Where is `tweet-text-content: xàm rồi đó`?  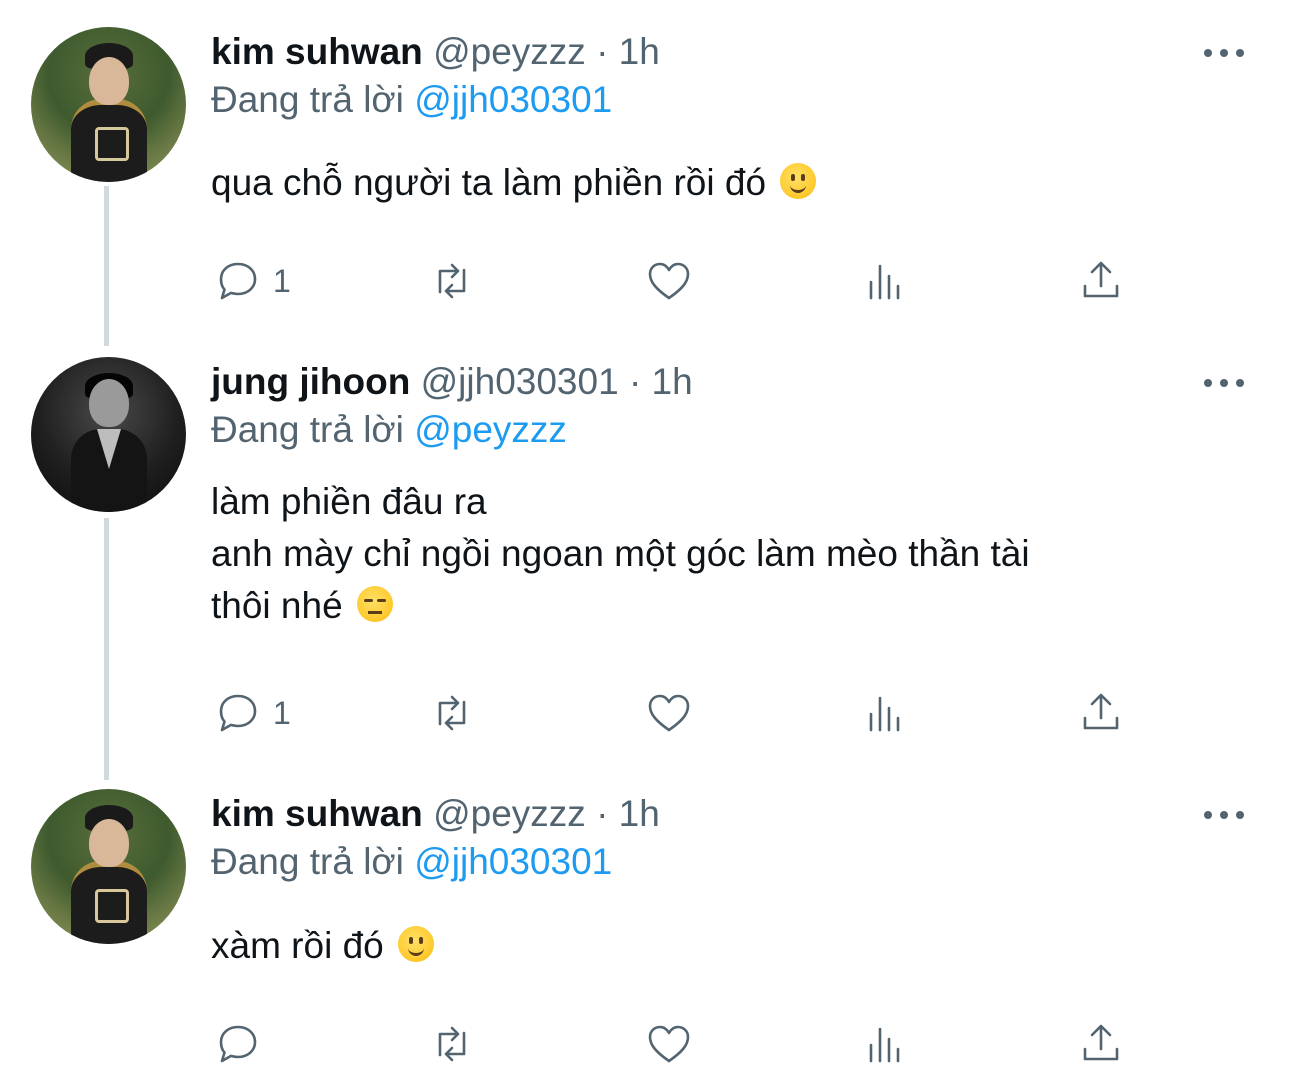
tweet-text-content: xàm rồi đó is located at coordinates (297, 945).